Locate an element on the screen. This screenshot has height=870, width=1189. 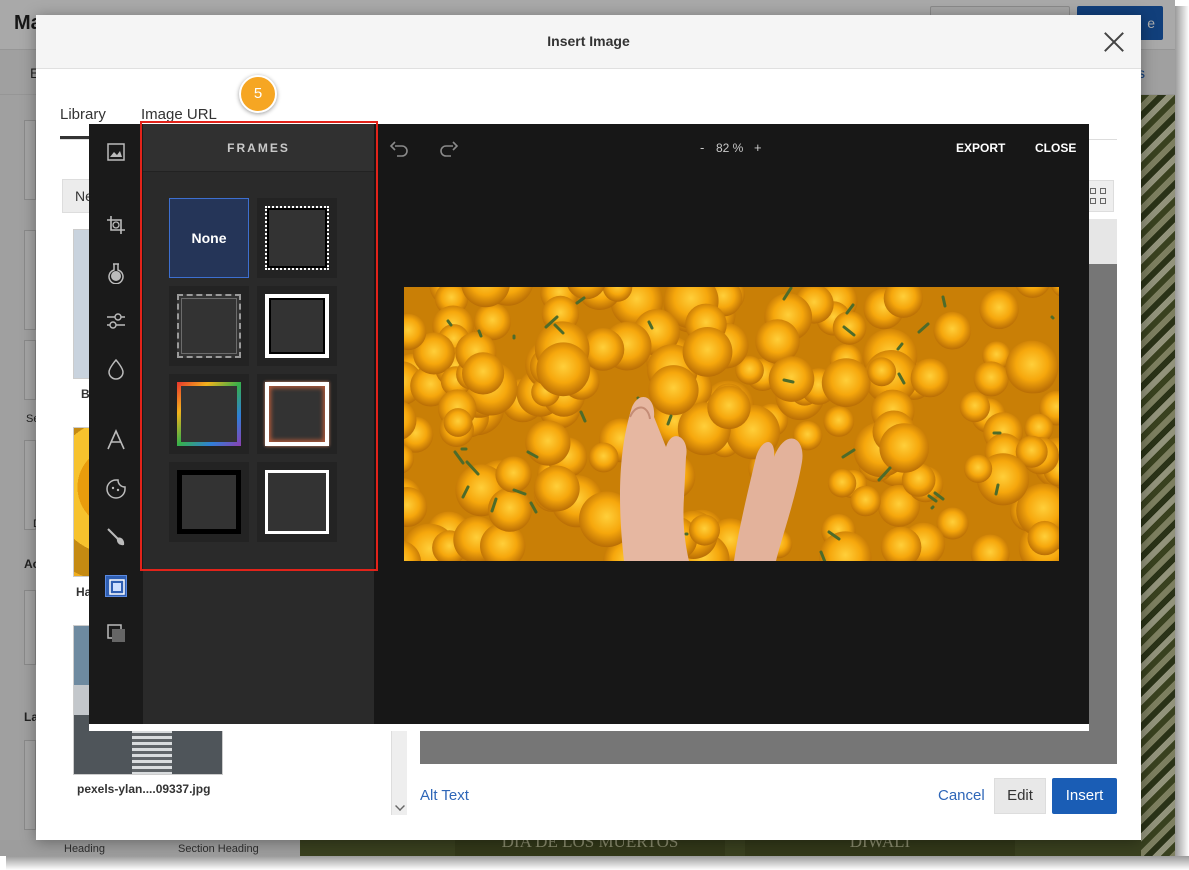
crop-icon is located at coordinates (116, 225).